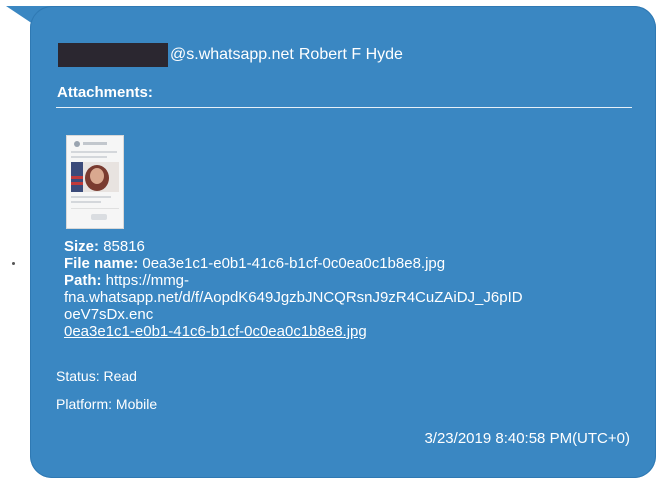 This screenshot has height=486, width=662. What do you see at coordinates (124, 246) in the screenshot?
I see `size-value: 85816` at bounding box center [124, 246].